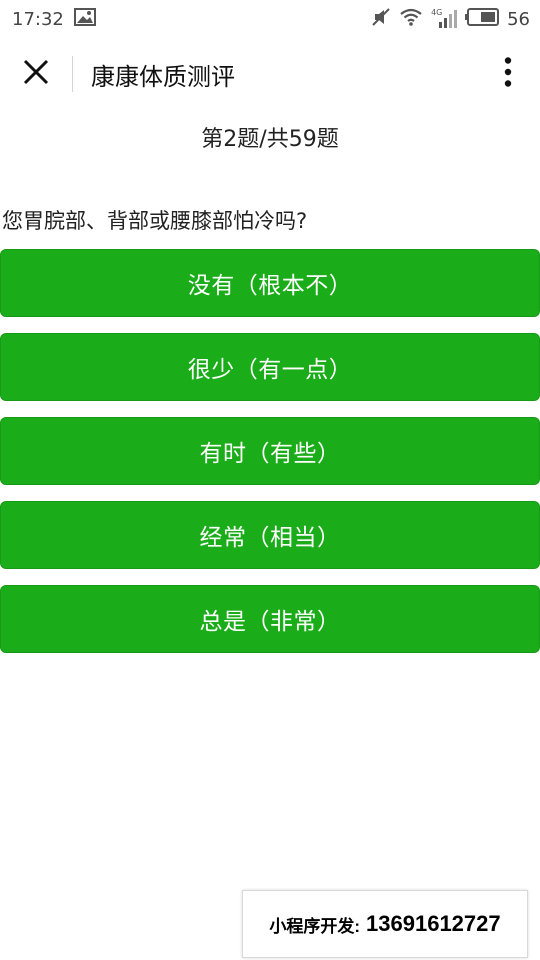  What do you see at coordinates (155, 221) in the screenshot?
I see `question-text: 您胃脘部、背部或腰膝部怕冷吗?` at bounding box center [155, 221].